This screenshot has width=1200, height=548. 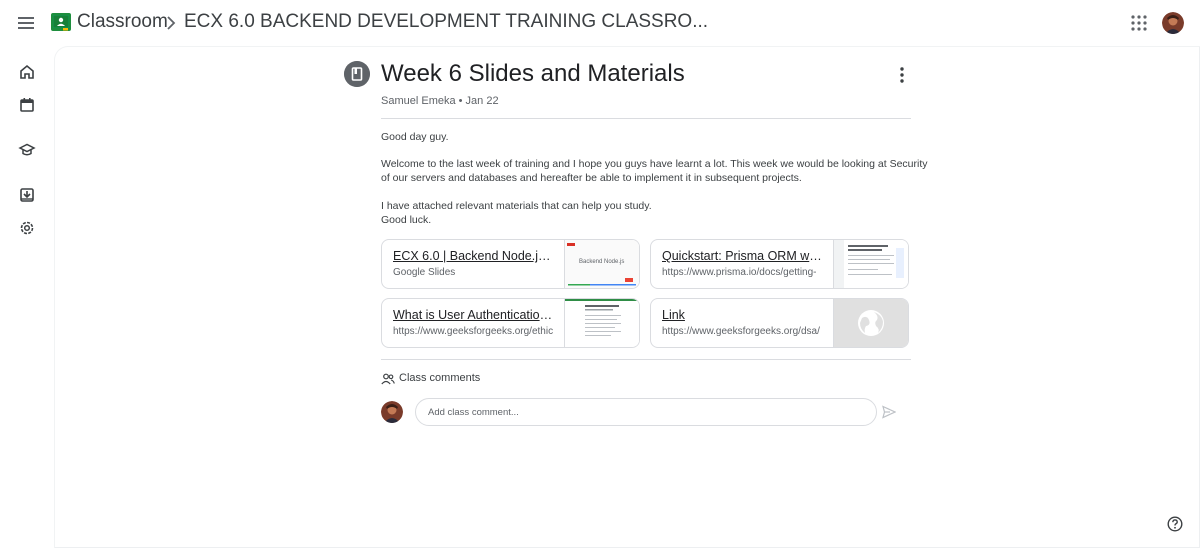 I want to click on account-avatar, so click(x=1173, y=23).